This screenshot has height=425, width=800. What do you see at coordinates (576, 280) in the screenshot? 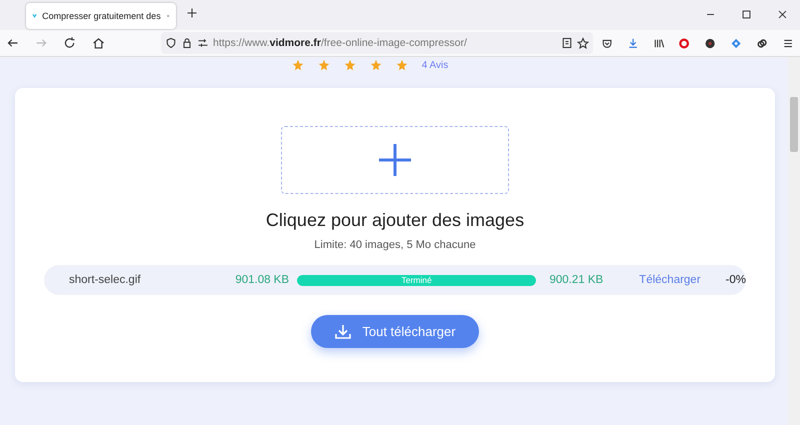
I see `compressed-size: 900.21 KB` at bounding box center [576, 280].